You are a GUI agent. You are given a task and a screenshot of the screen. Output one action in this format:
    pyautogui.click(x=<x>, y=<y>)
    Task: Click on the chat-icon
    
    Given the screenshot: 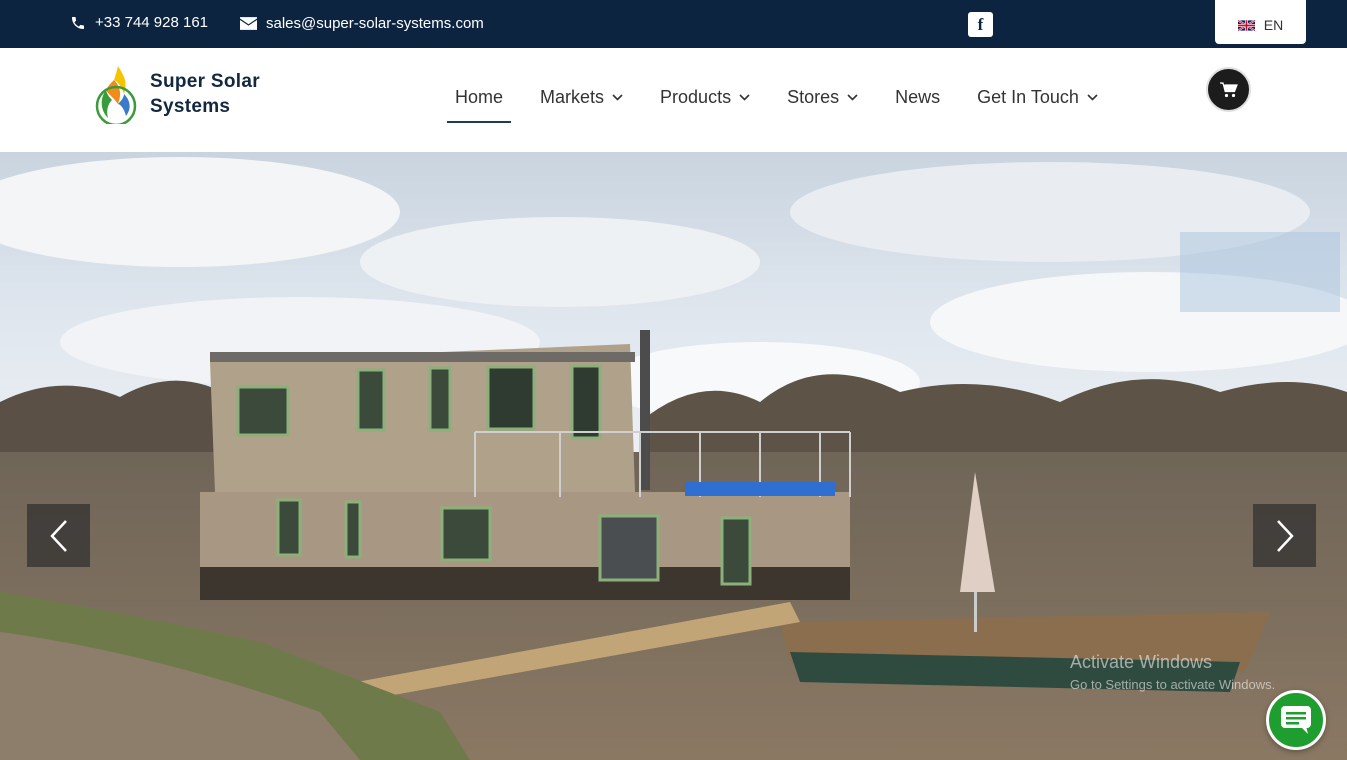 What is the action you would take?
    pyautogui.click(x=1296, y=720)
    